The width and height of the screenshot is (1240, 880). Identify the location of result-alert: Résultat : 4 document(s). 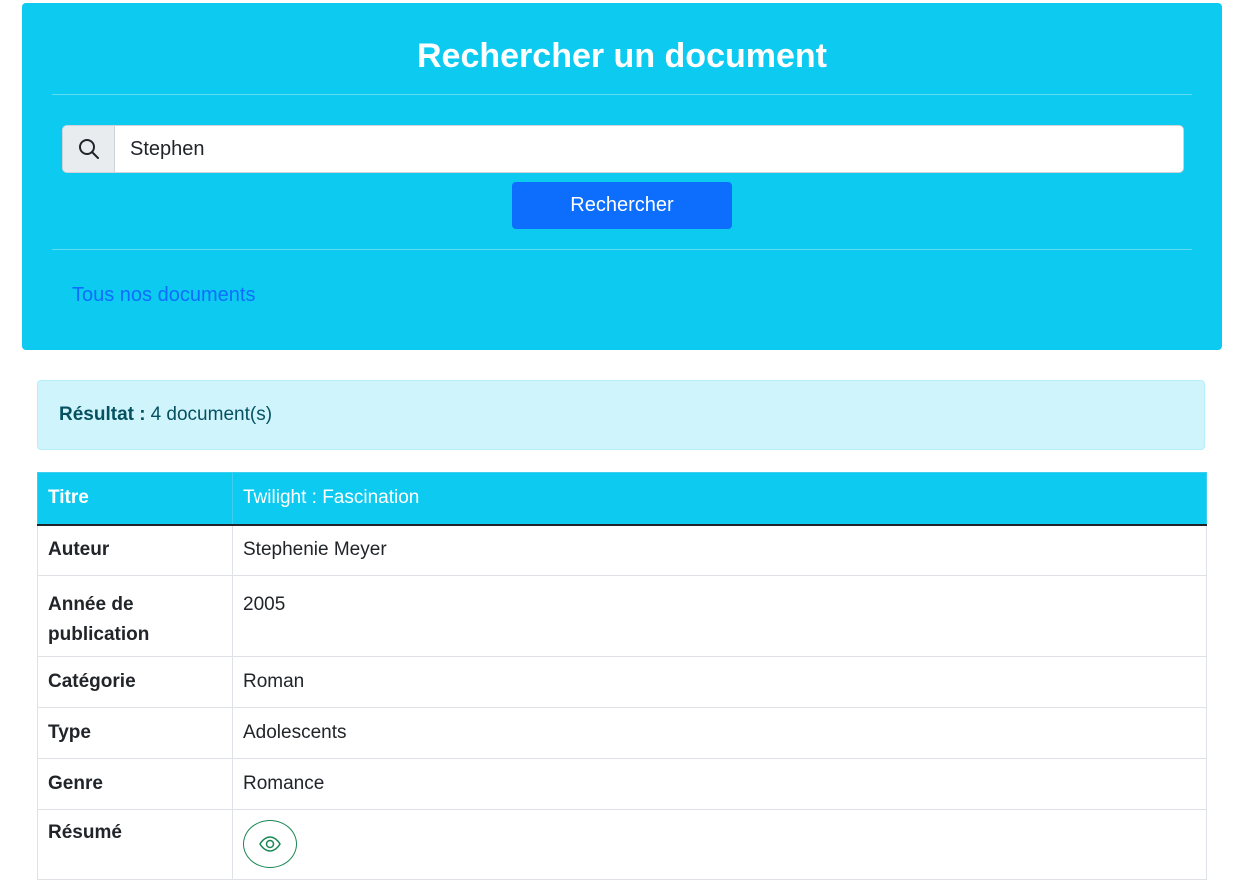
(621, 415).